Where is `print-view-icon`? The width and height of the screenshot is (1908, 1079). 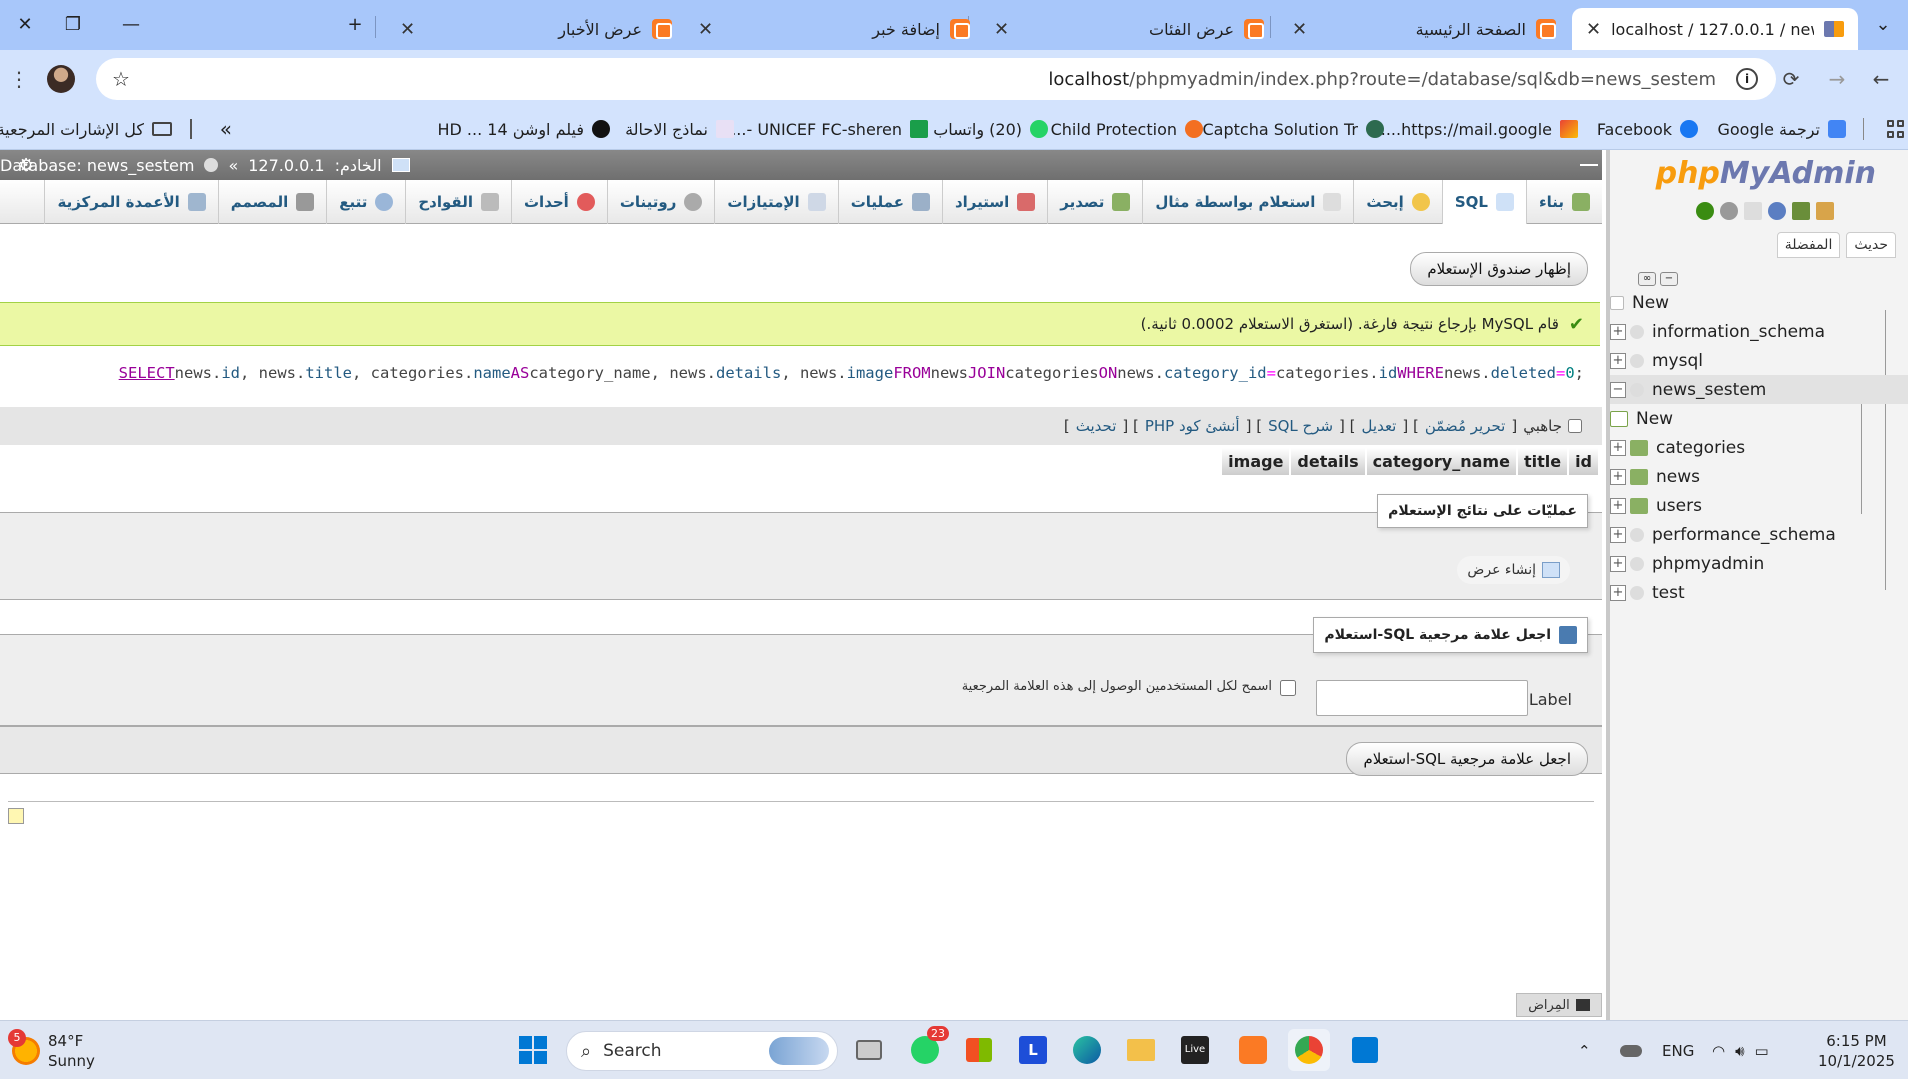 print-view-icon is located at coordinates (16, 816).